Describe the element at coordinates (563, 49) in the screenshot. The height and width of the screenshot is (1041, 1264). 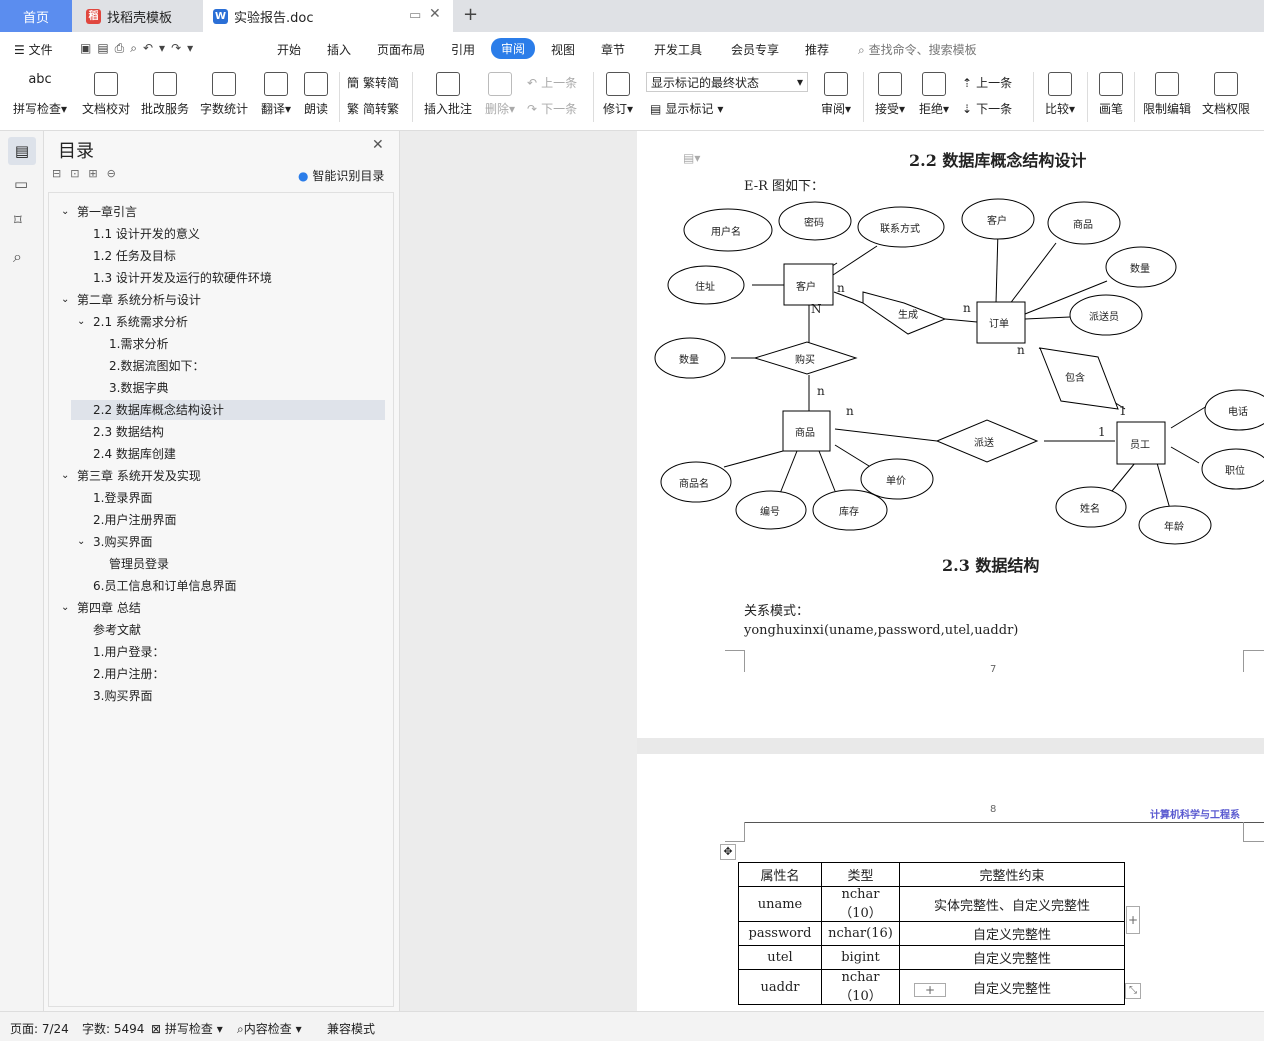
I see `menu-view: 视图` at that location.